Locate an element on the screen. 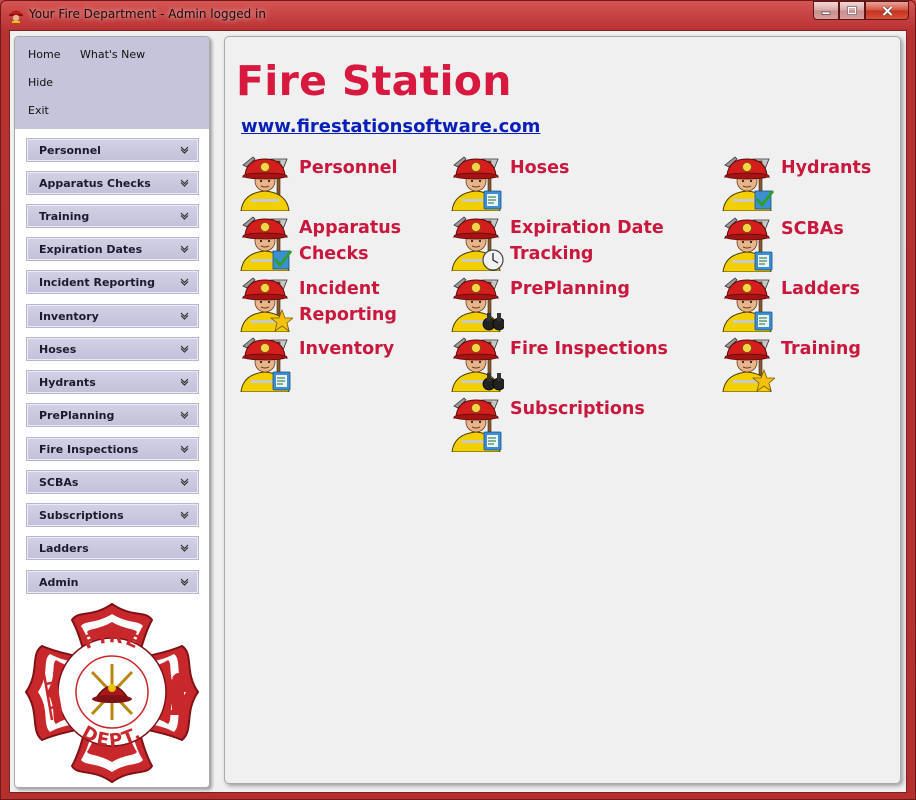 The image size is (916, 800). tile-label: Personnel is located at coordinates (348, 168).